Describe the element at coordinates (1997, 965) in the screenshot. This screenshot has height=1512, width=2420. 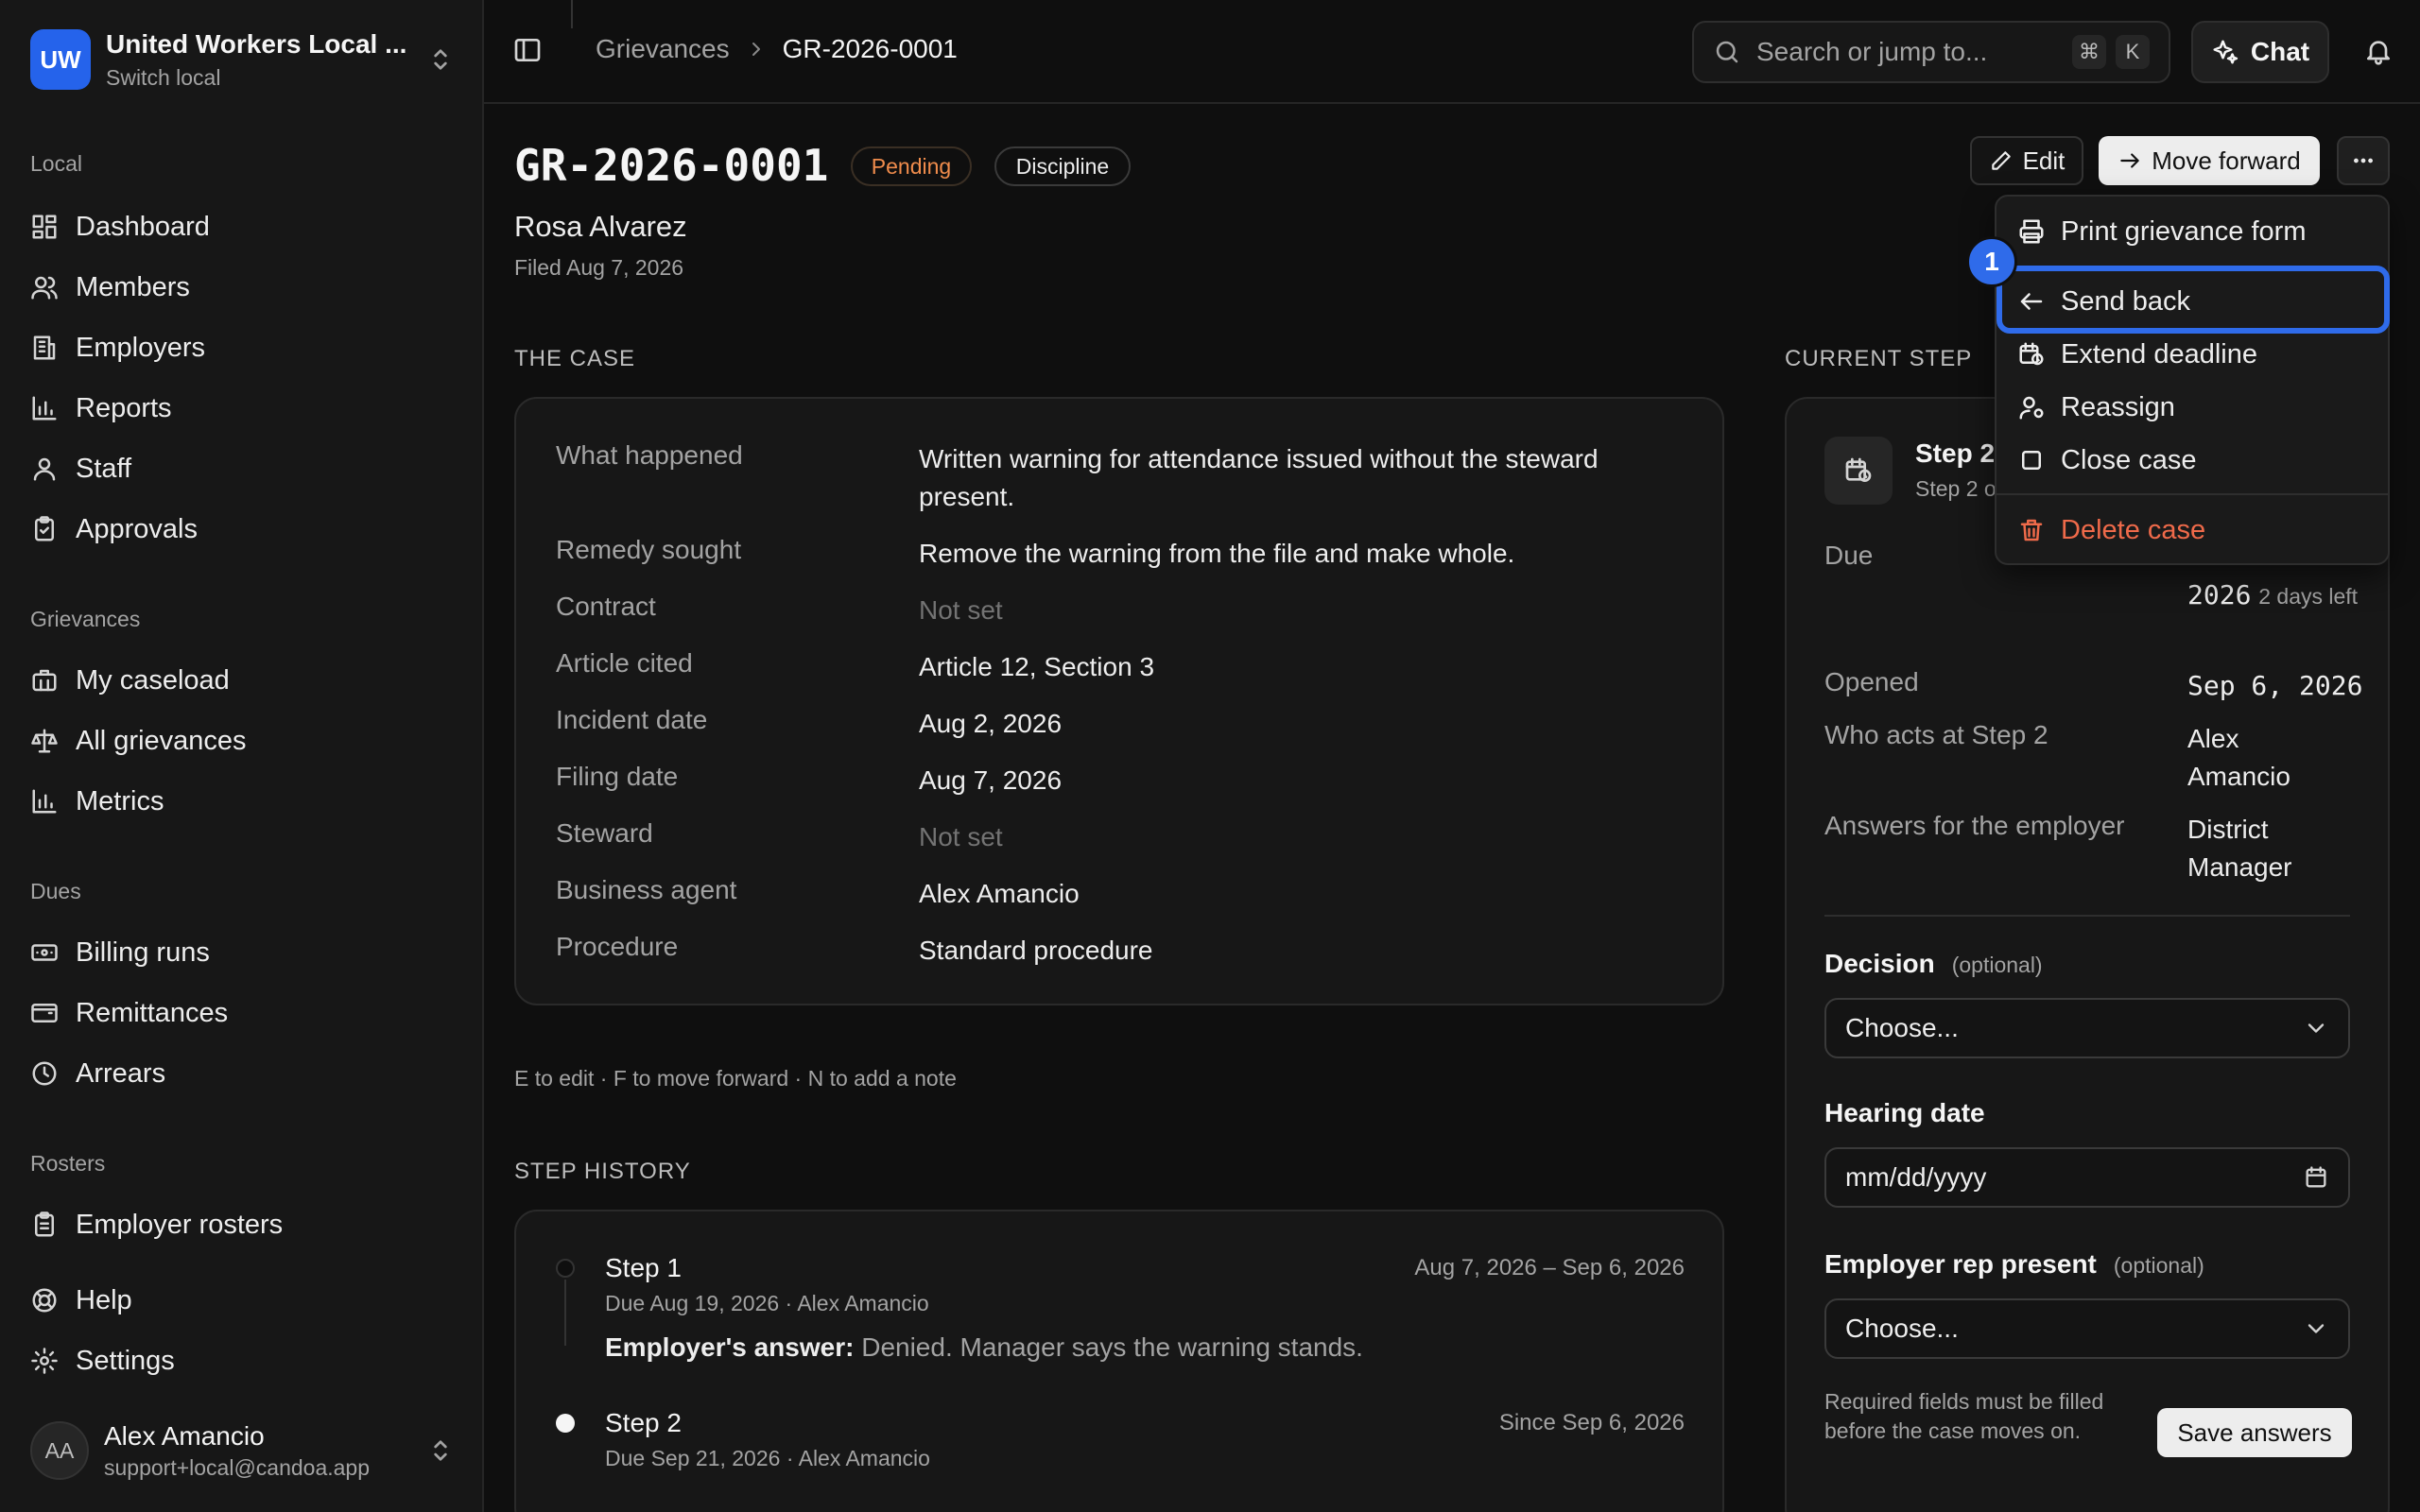
I see `optional-tag: (optional)` at that location.